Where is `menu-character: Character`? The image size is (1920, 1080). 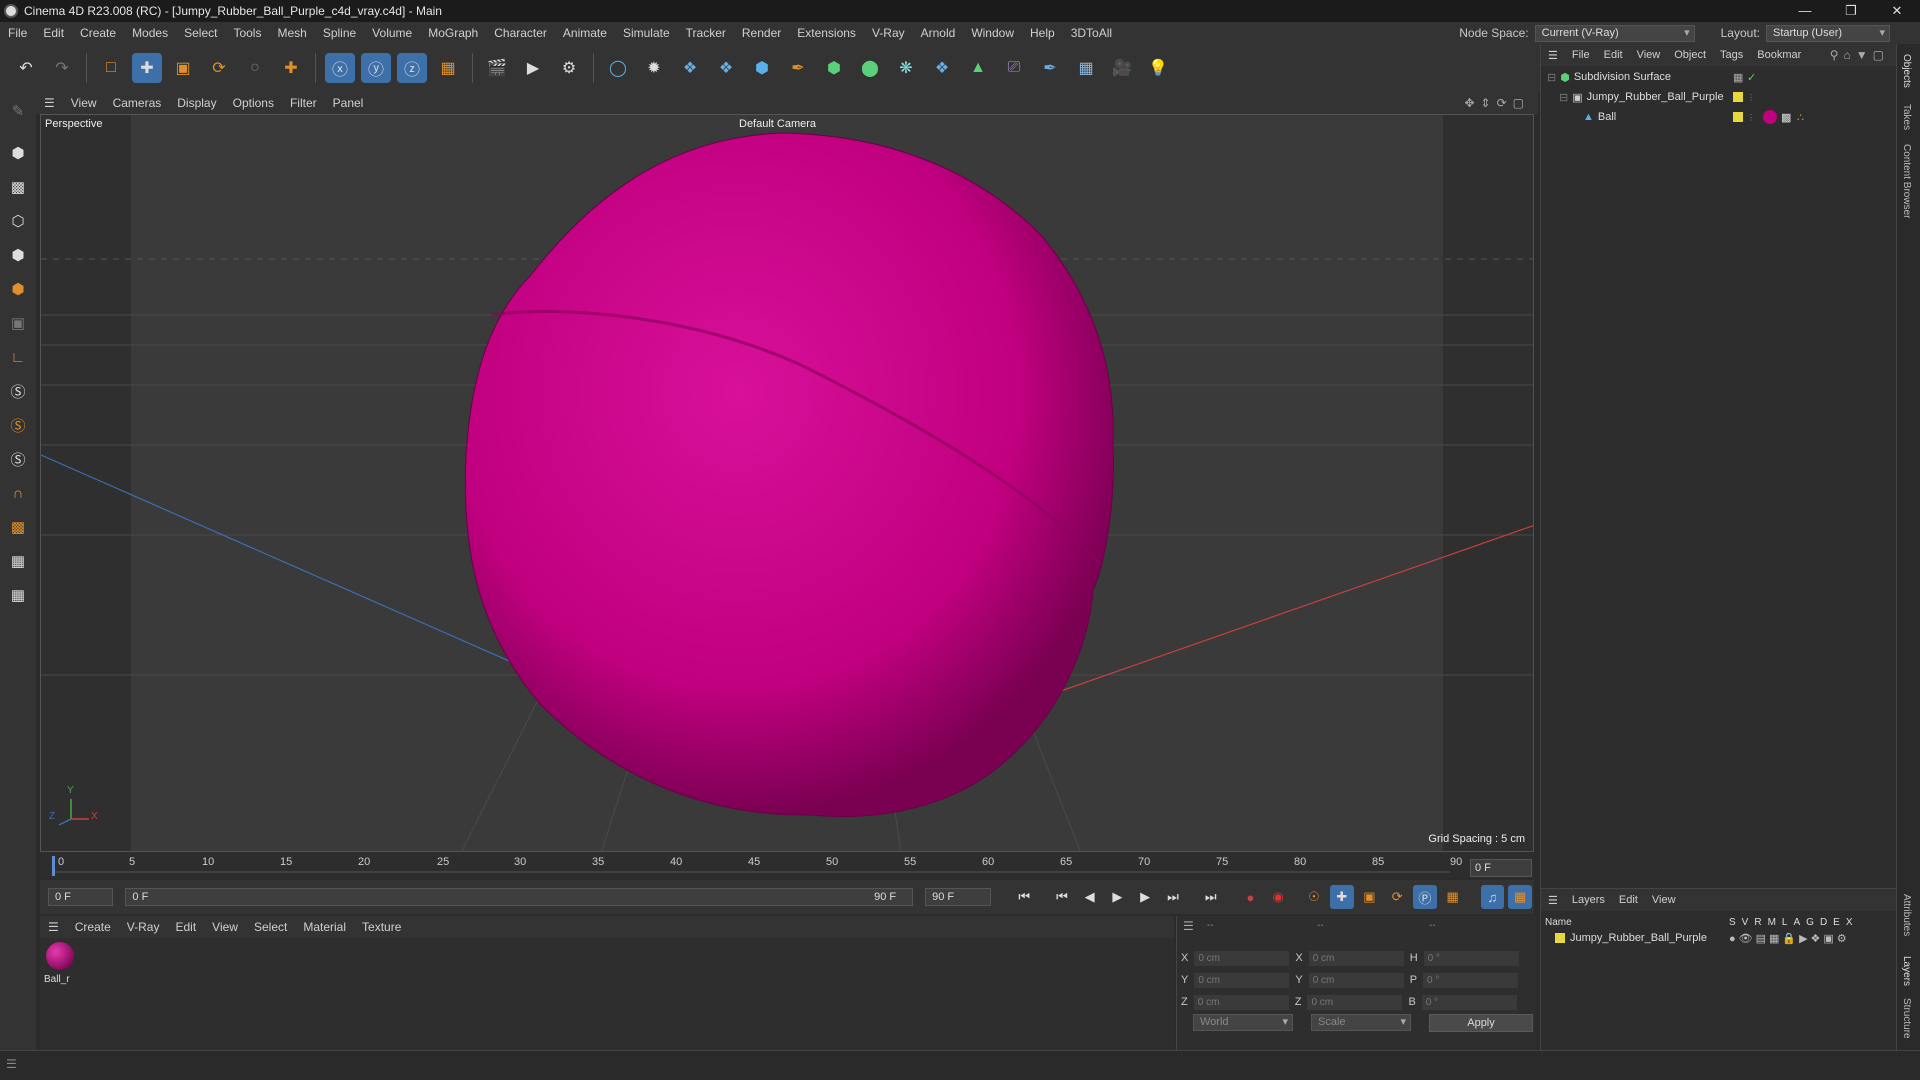 menu-character: Character is located at coordinates (520, 33).